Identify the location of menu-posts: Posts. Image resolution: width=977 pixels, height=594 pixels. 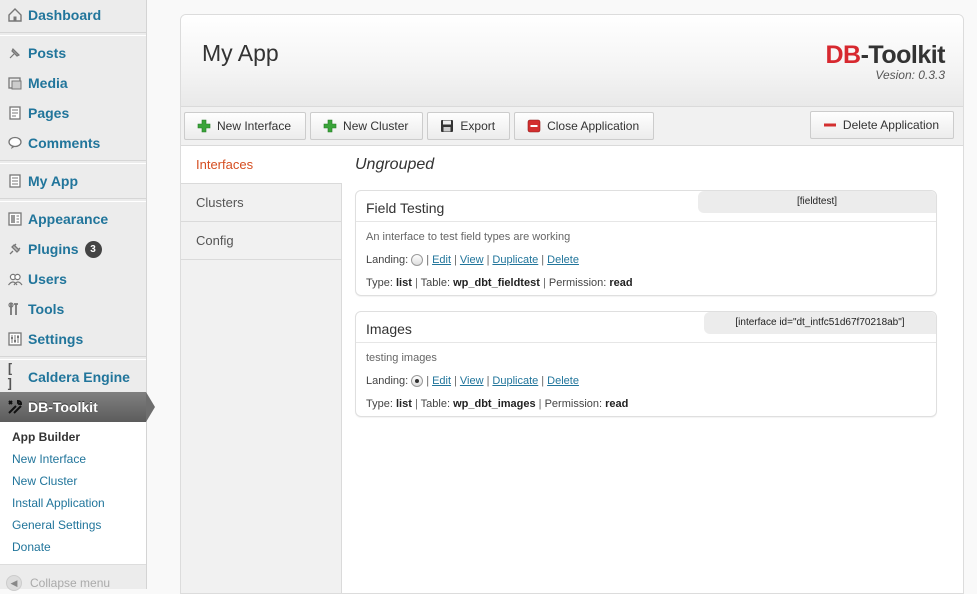
(73, 53).